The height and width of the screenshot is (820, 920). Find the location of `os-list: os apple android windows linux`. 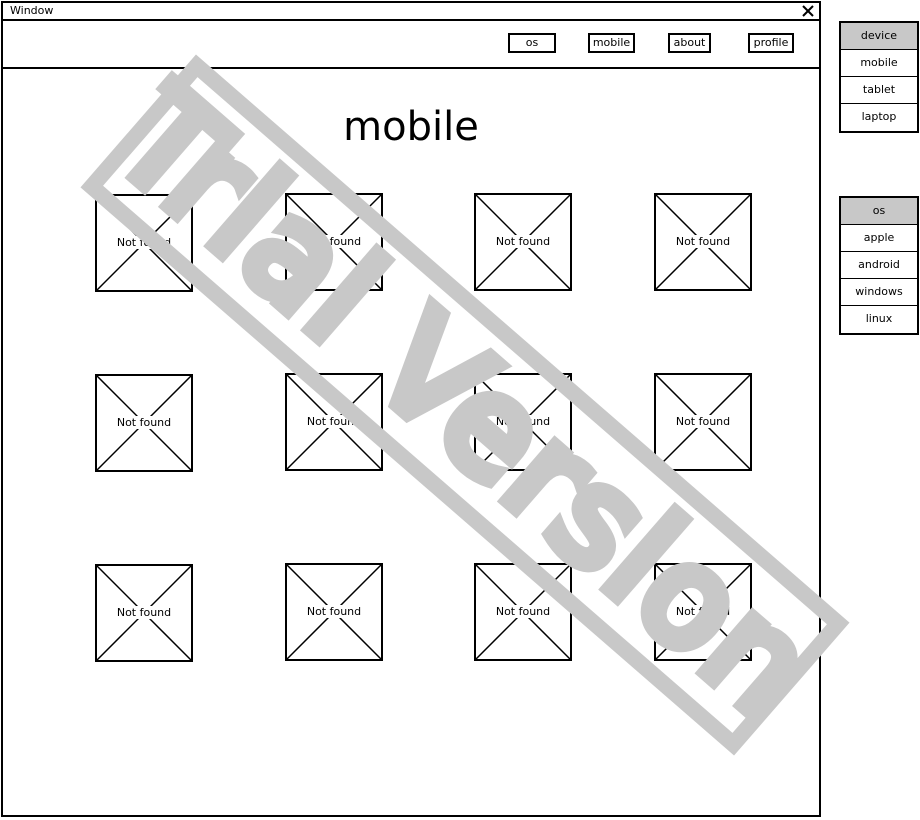

os-list: os apple android windows linux is located at coordinates (879, 265).